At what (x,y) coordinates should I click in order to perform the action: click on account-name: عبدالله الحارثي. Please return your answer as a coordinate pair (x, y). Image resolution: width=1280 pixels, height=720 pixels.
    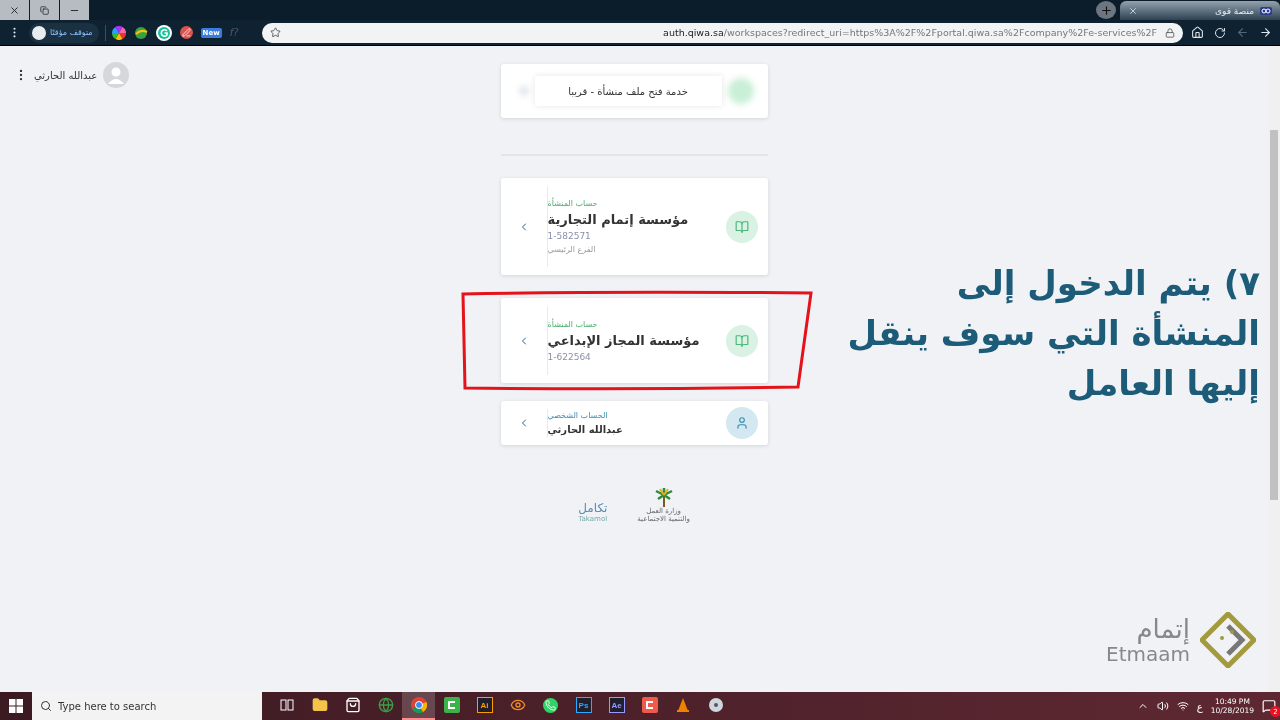
    Looking at the image, I should click on (585, 429).